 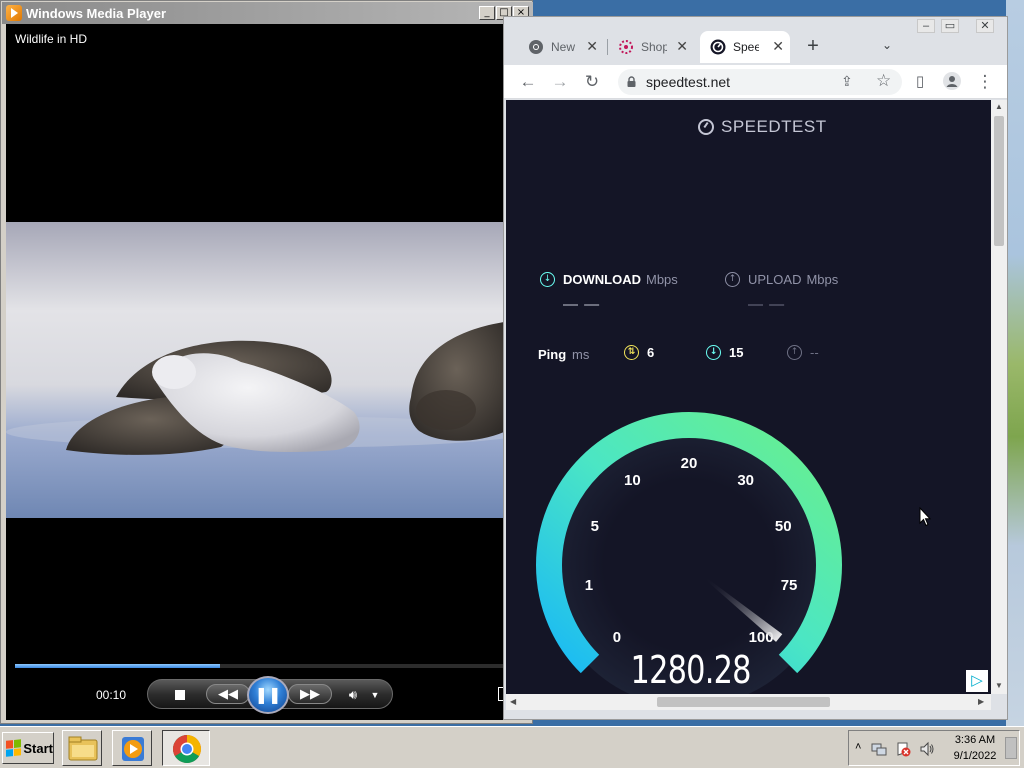 I want to click on adchoices-icon: ▷, so click(x=977, y=681).